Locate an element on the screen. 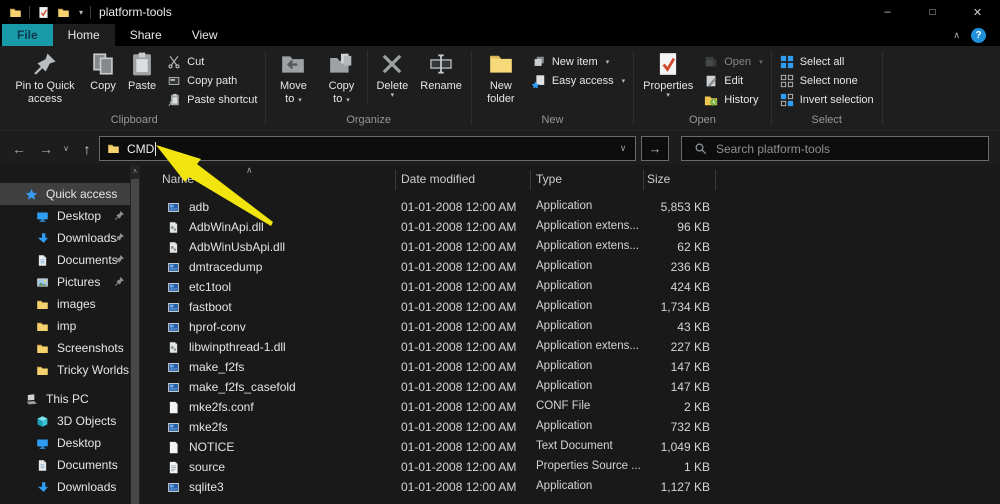  invert-selection-button: Invert selection is located at coordinates (827, 99).